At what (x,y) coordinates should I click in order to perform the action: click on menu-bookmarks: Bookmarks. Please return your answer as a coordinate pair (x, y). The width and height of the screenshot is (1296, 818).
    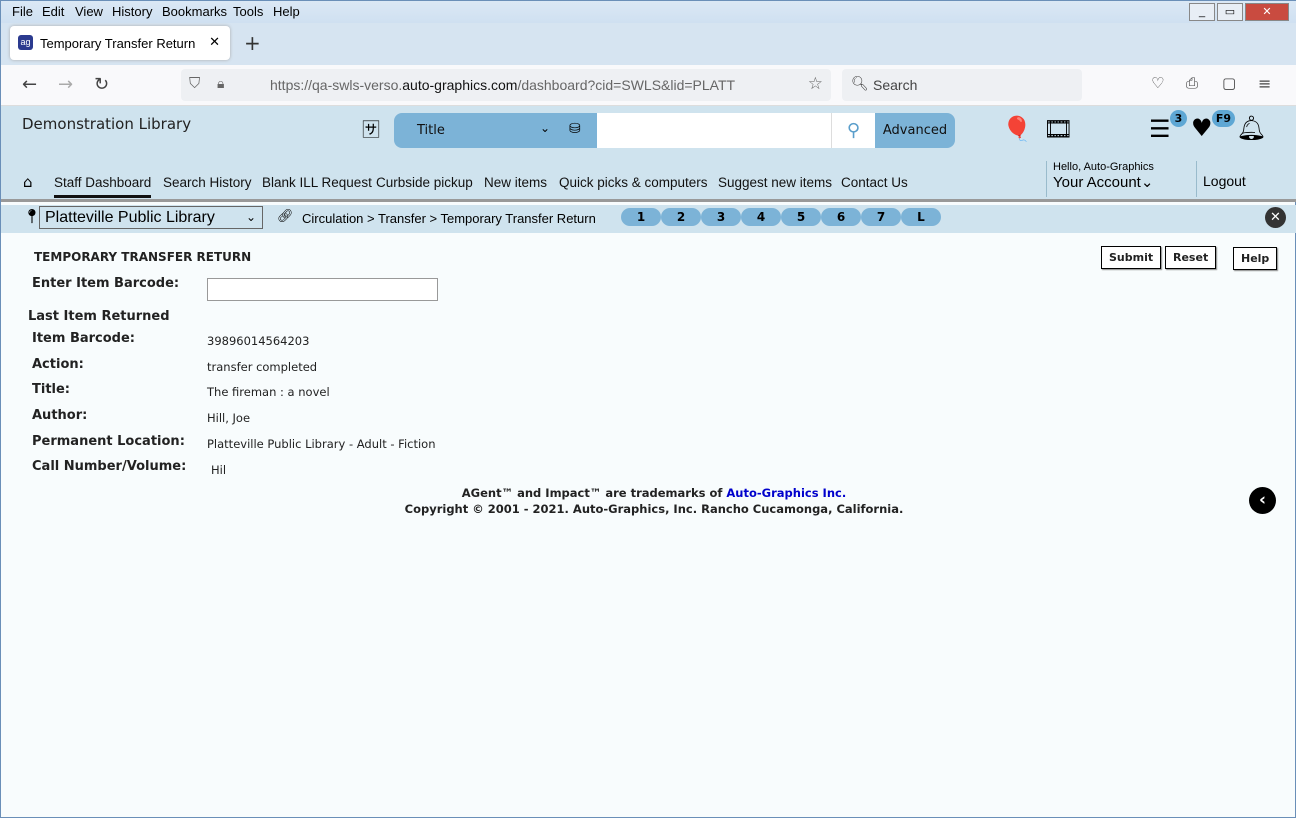
    Looking at the image, I should click on (194, 11).